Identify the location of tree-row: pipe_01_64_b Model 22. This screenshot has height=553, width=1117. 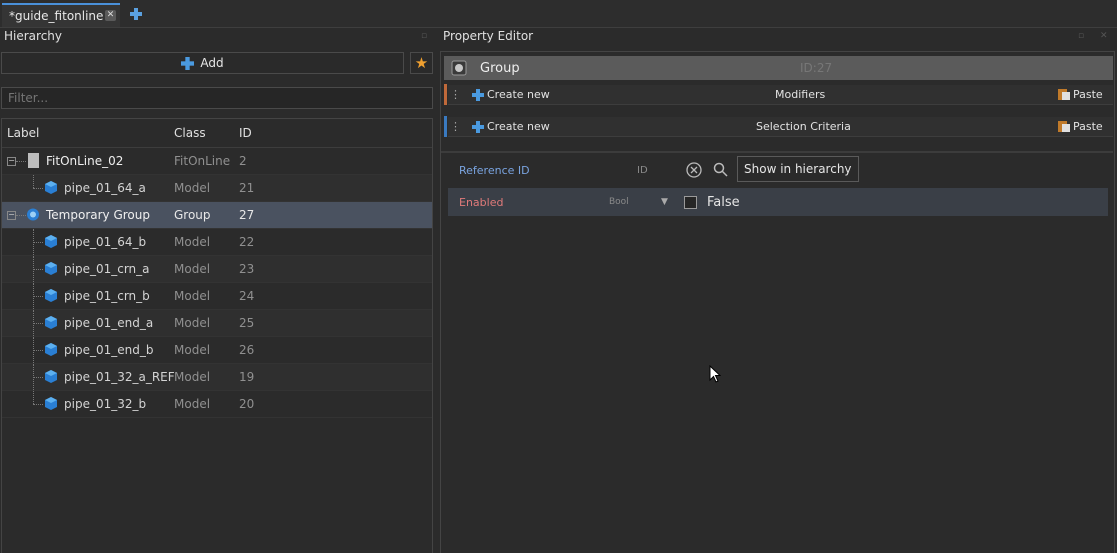
(217, 242).